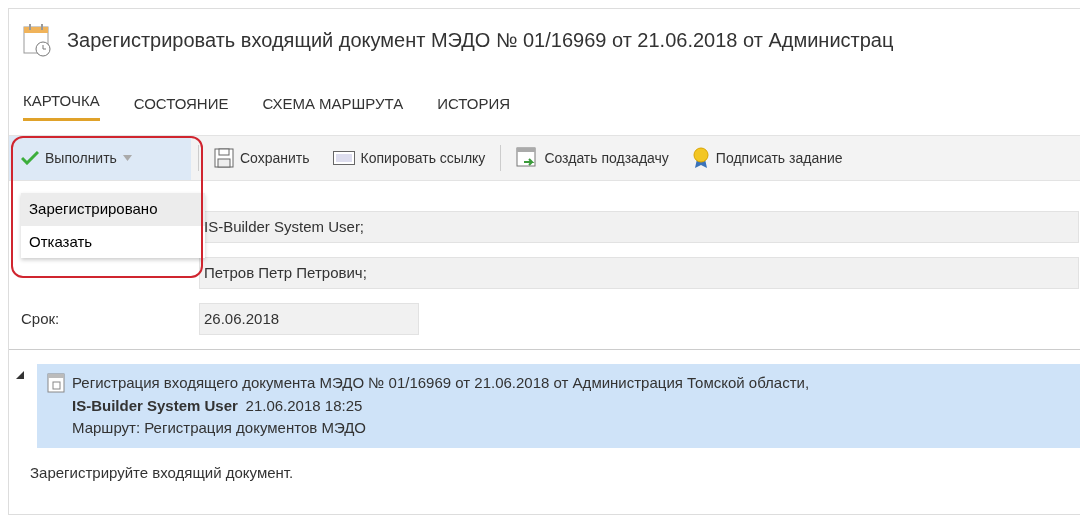 The image size is (1086, 515). I want to click on calendar-clock-icon, so click(38, 40).